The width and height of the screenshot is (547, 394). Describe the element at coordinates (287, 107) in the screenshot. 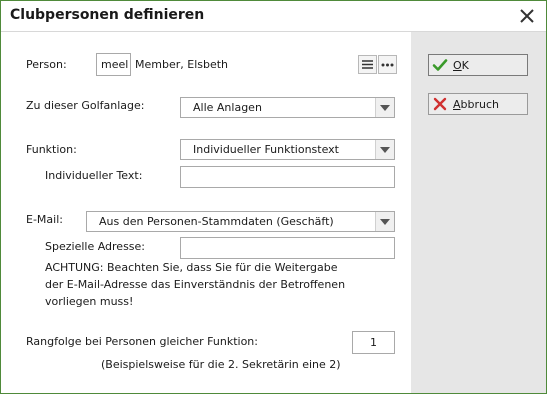

I see `golfanlage-select: Alle Anlagen` at that location.